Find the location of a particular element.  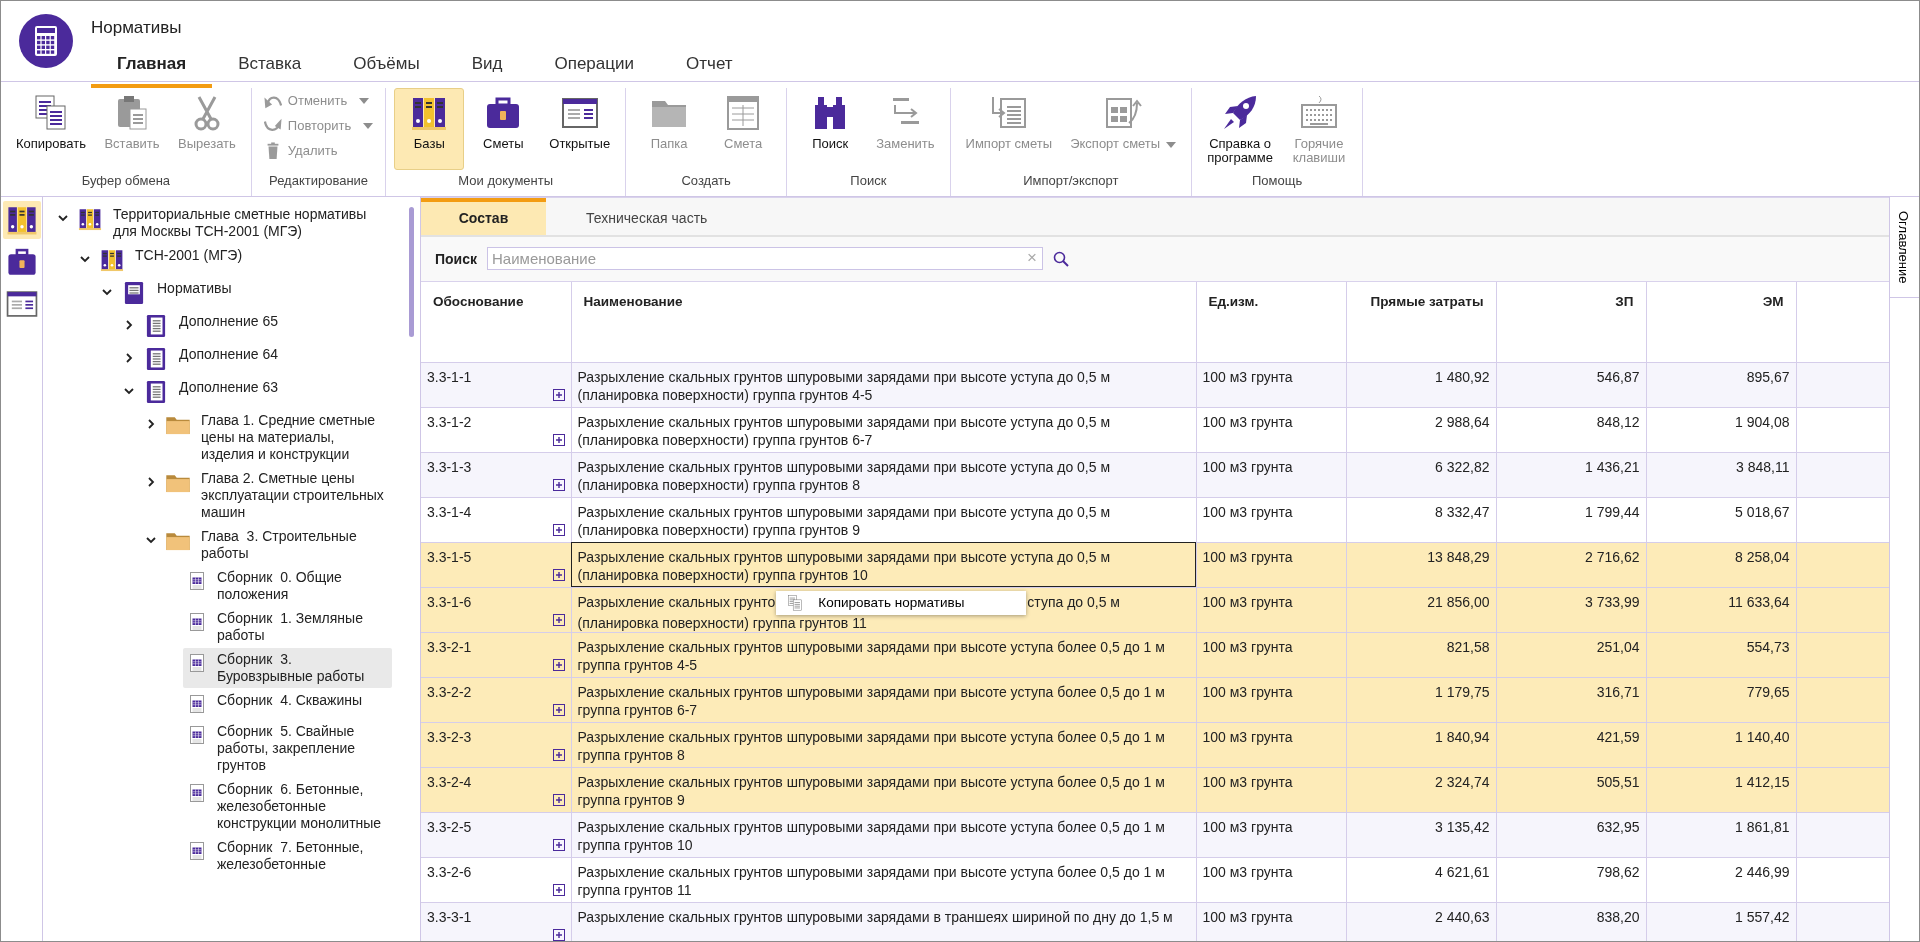

tree-item: Дополнение 64 is located at coordinates (265, 359).